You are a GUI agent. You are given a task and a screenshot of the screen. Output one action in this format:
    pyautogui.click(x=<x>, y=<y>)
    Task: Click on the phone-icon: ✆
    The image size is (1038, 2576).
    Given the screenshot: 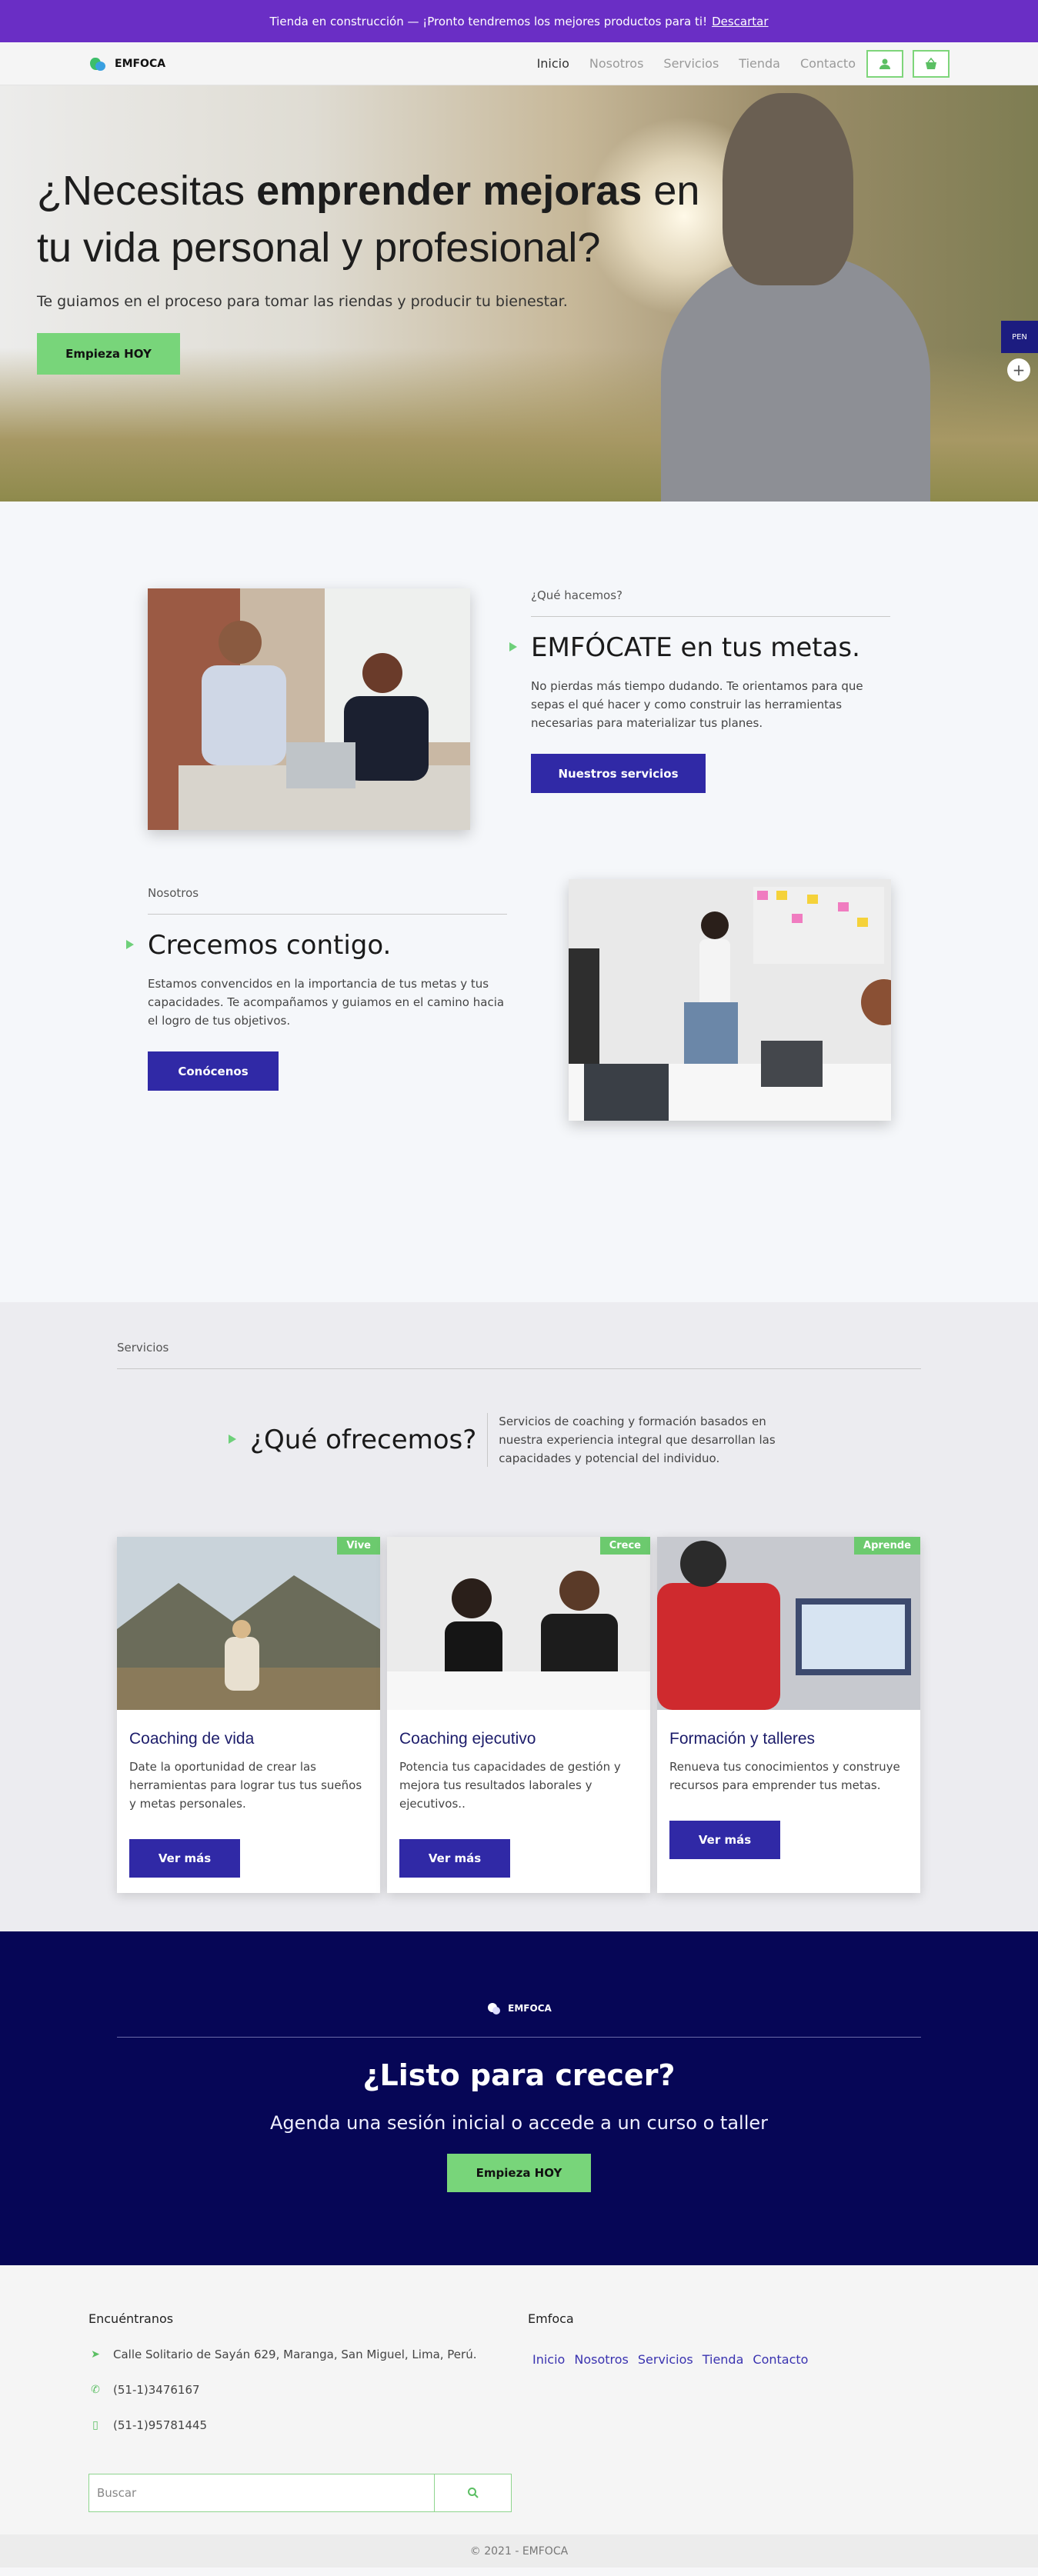 What is the action you would take?
    pyautogui.click(x=95, y=2390)
    